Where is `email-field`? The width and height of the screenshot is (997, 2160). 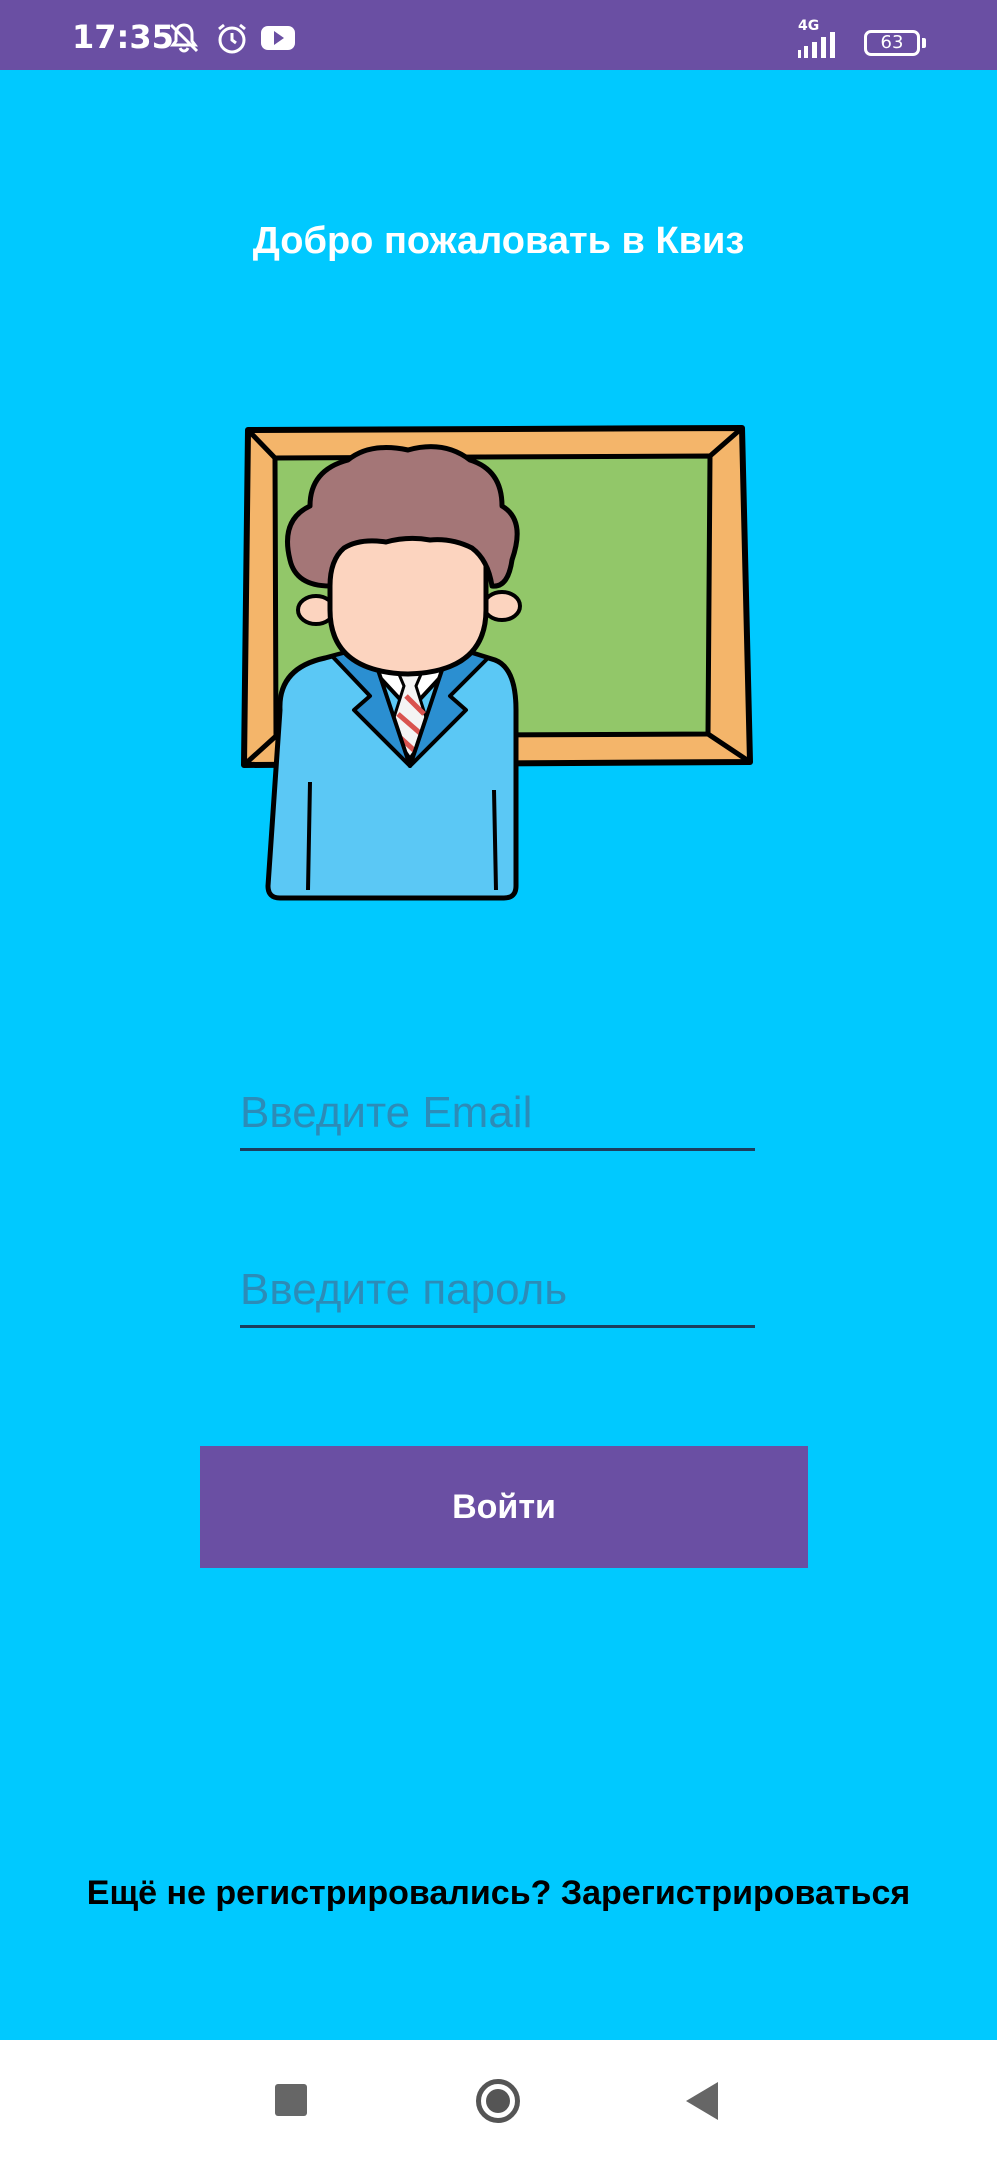
email-field is located at coordinates (497, 1114).